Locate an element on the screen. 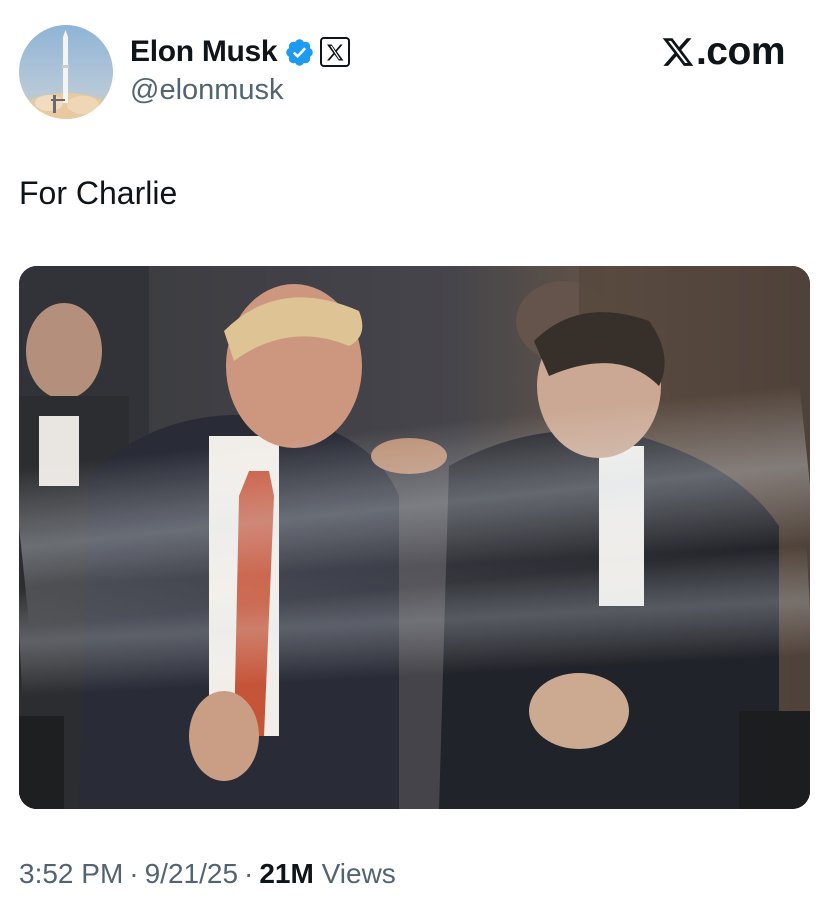  author-display-name: Elon Musk is located at coordinates (204, 52).